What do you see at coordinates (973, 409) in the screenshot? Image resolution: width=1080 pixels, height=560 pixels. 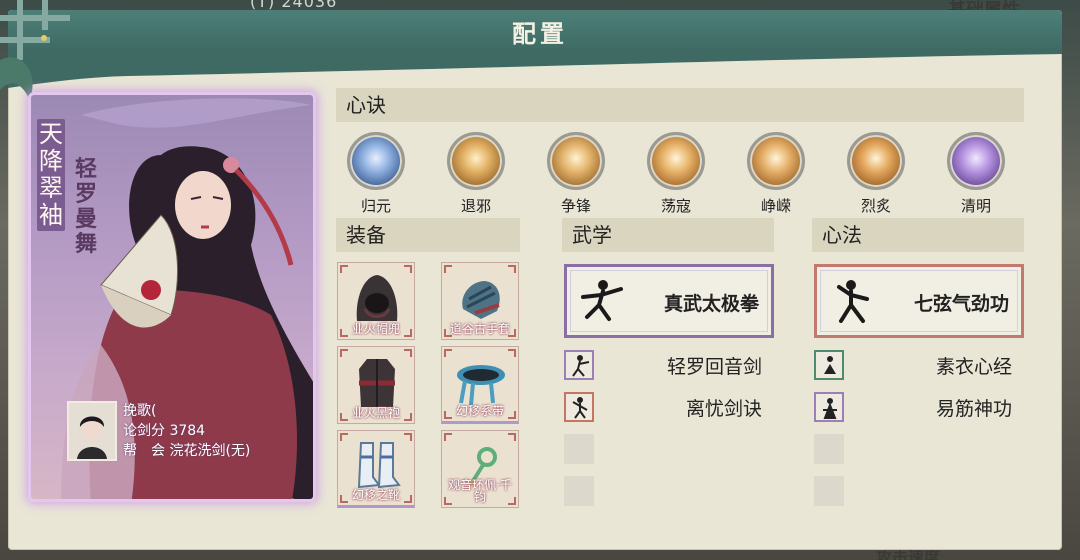 I see `sub-method-2-name: 易筋神功` at bounding box center [973, 409].